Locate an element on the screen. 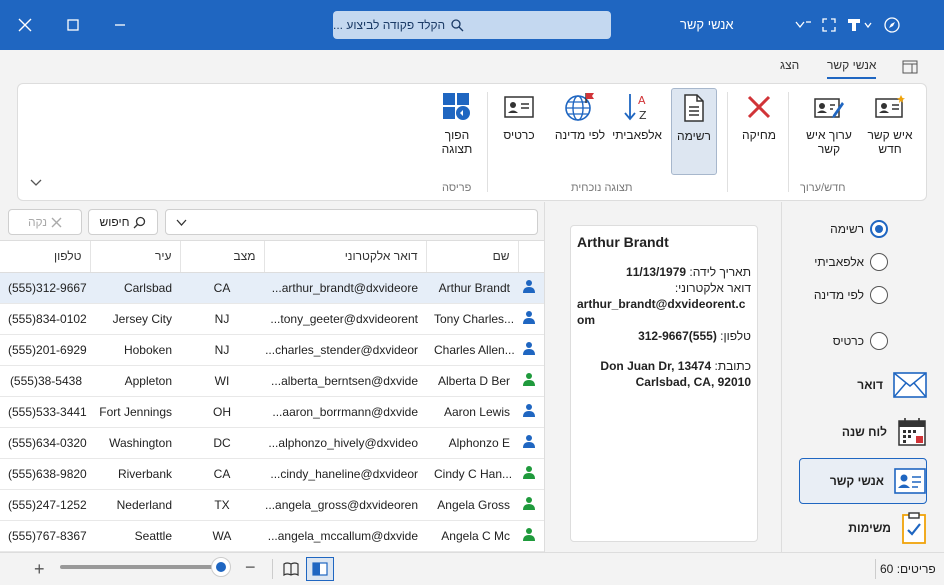 This screenshot has height=585, width=944. cell-state: WA is located at coordinates (222, 536).